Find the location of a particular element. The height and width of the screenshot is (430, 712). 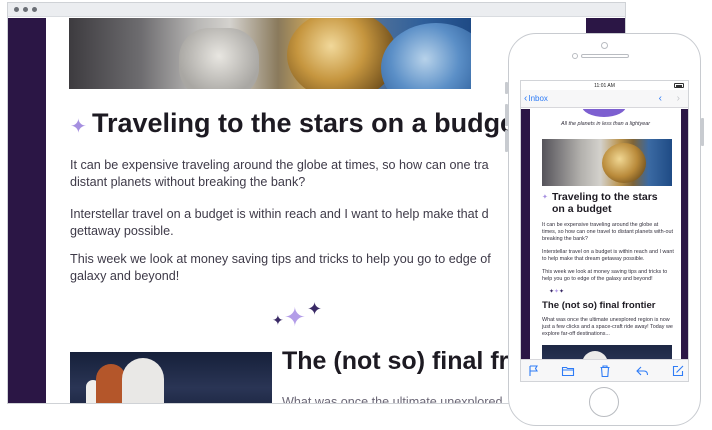

mail-toolbar is located at coordinates (604, 370).